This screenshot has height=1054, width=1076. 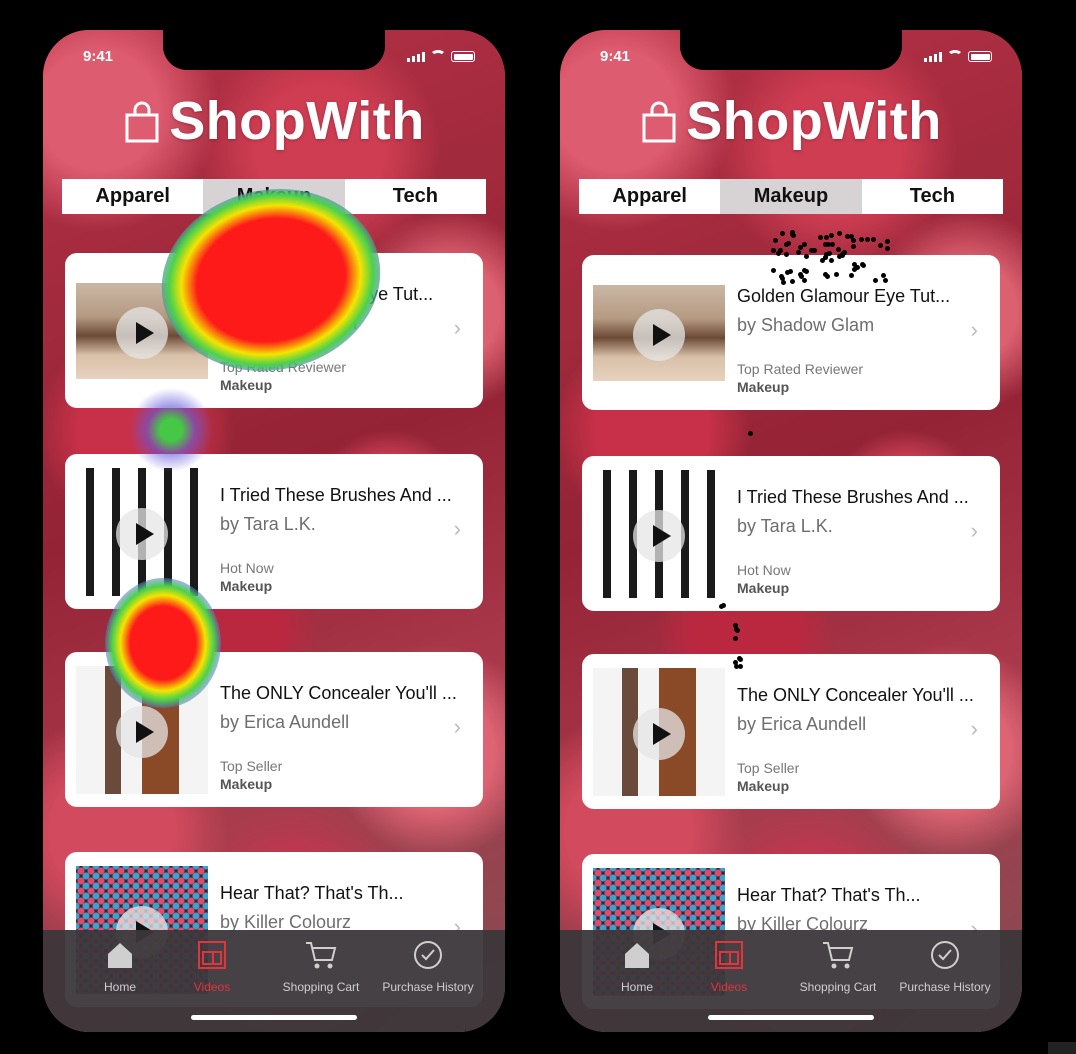 I want to click on video-author: by Erica Aundell, so click(x=285, y=722).